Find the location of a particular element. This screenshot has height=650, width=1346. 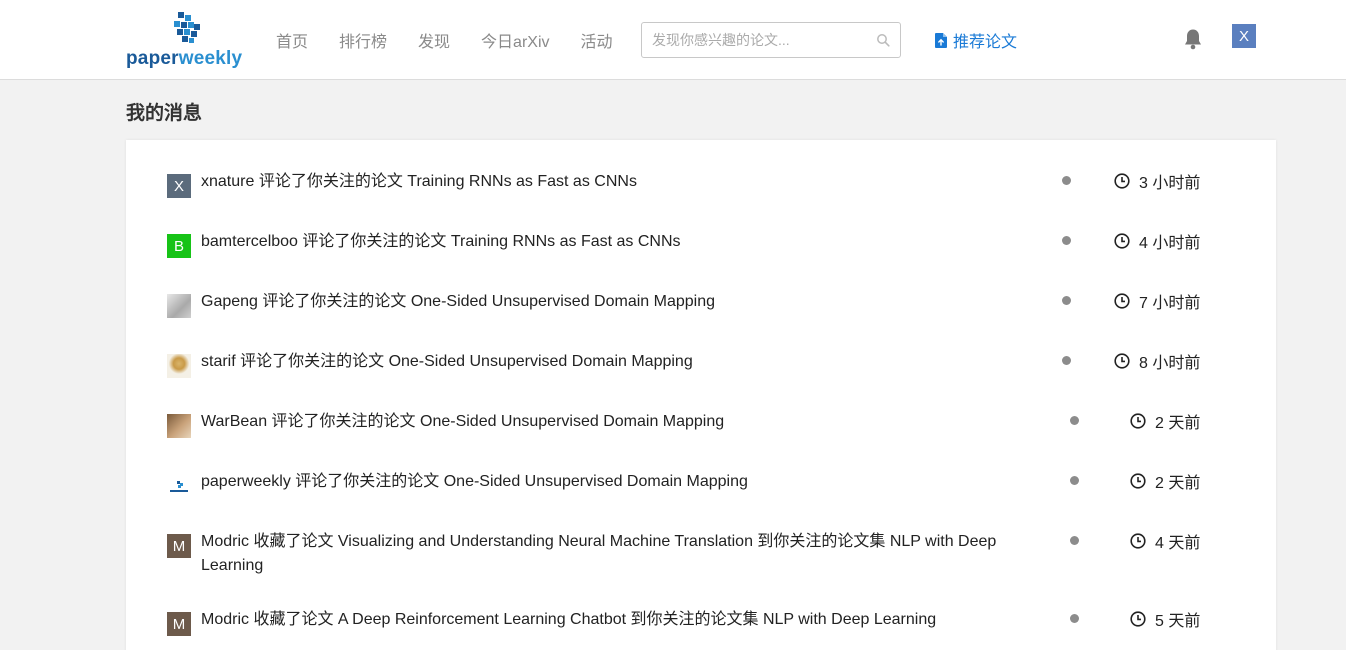

message-time-label: 8 小时前 is located at coordinates (1170, 363).